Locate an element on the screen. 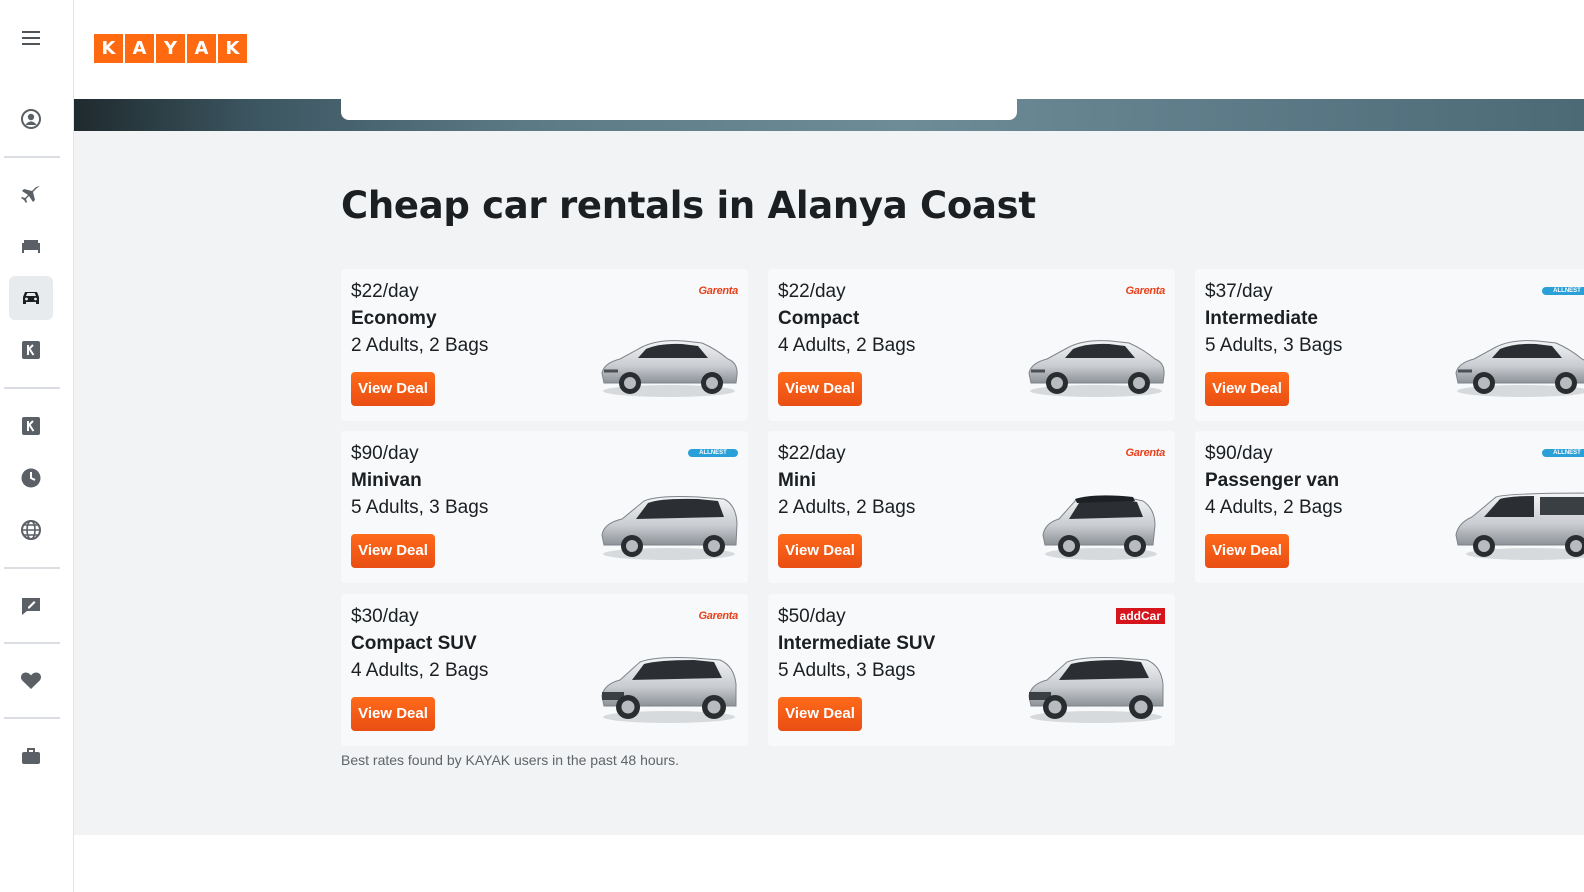 This screenshot has width=1584, height=892. price-per-day: $30/day is located at coordinates (385, 616).